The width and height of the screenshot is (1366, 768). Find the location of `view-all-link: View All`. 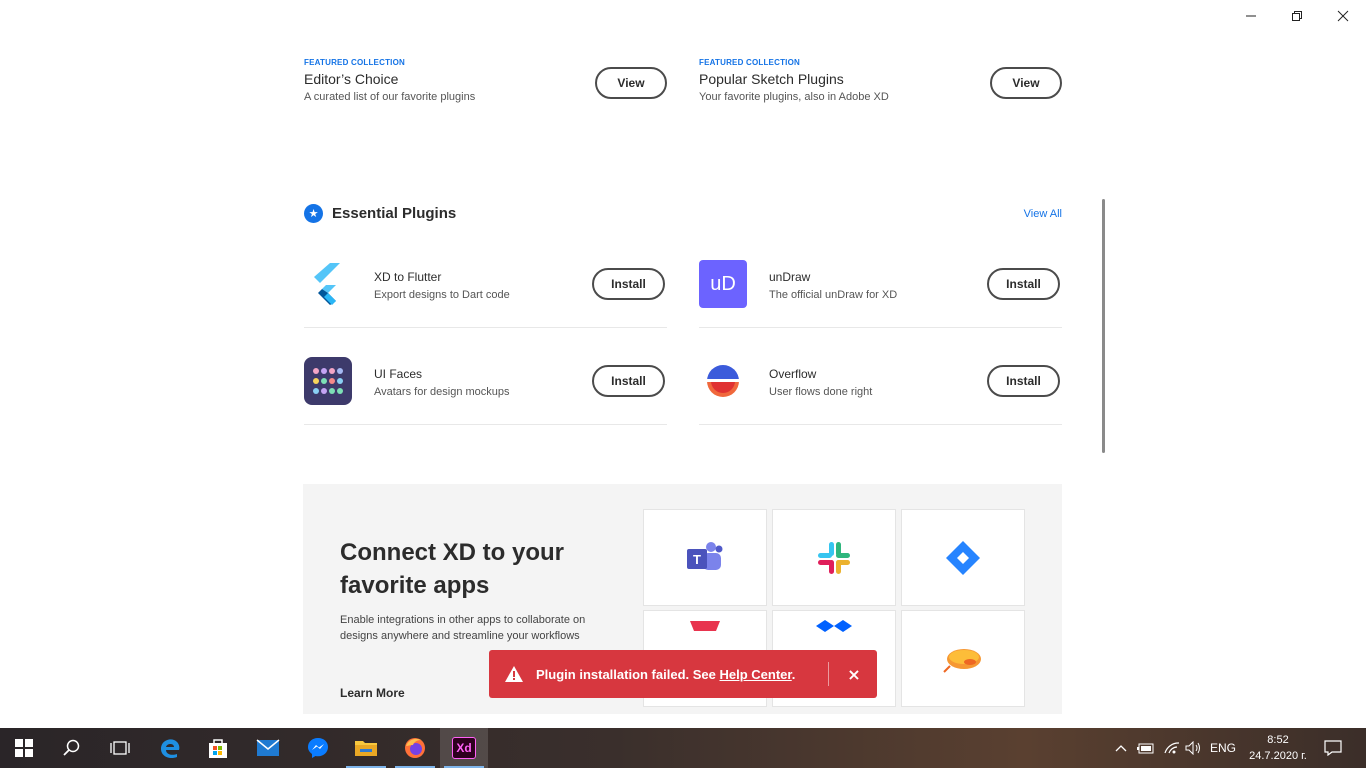

view-all-link: View All is located at coordinates (1031, 214).